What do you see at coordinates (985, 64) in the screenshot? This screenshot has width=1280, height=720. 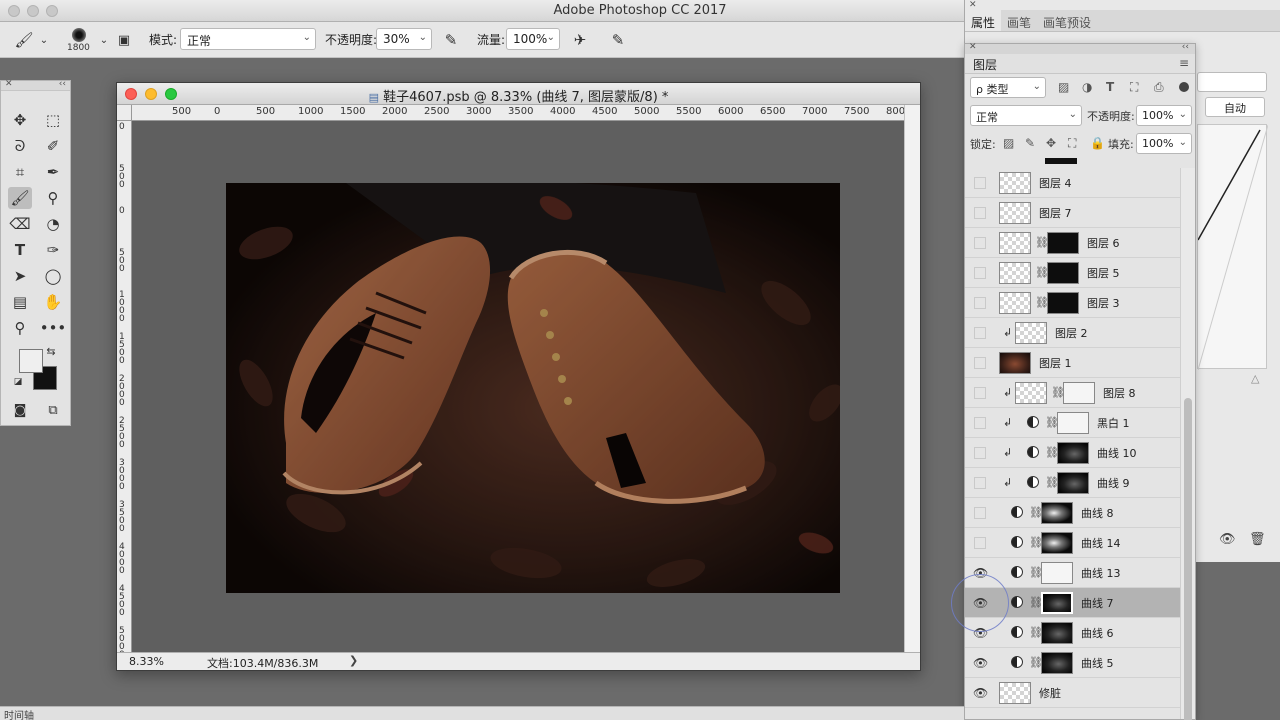 I see `layers-panel-title: 图层` at bounding box center [985, 64].